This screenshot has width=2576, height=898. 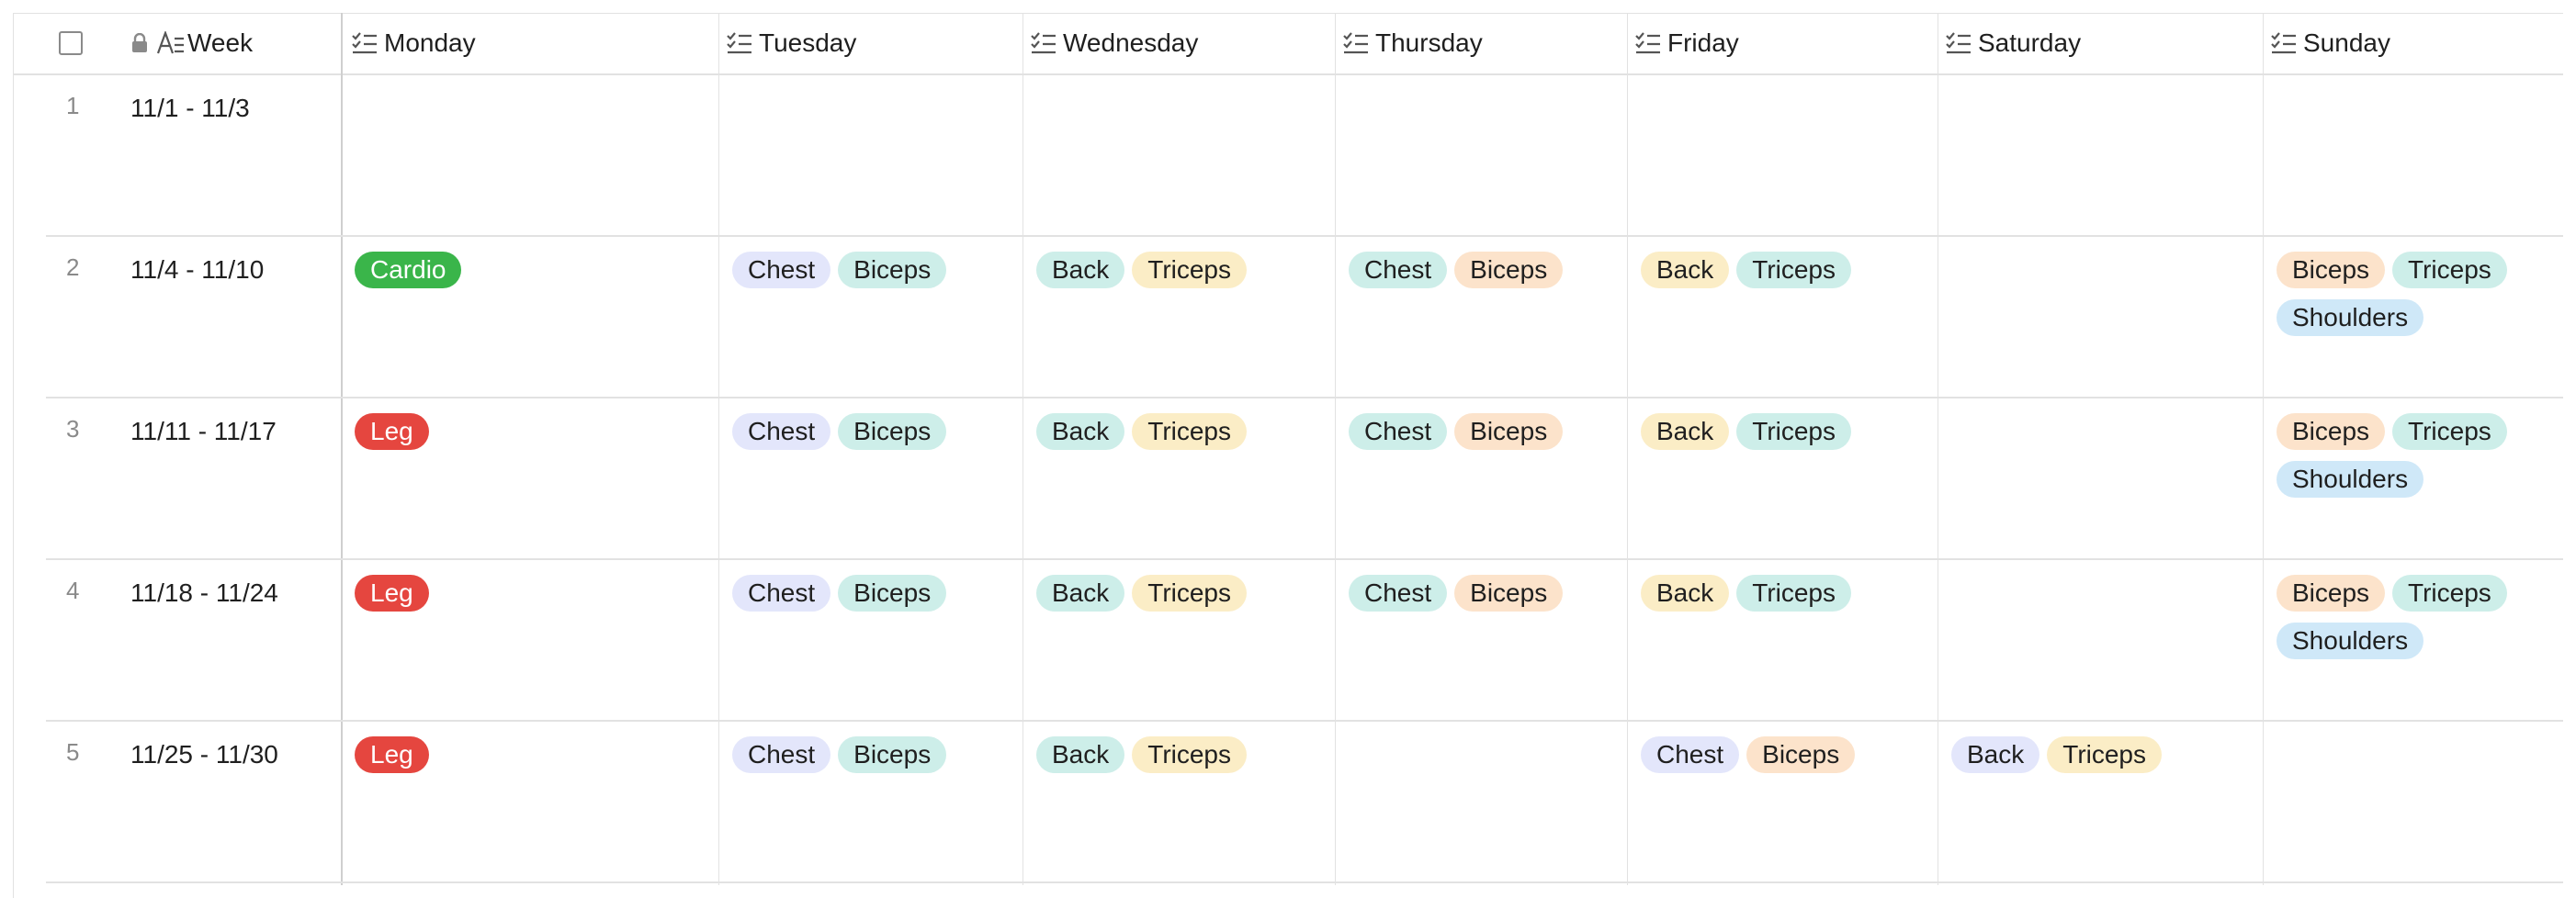 What do you see at coordinates (204, 593) in the screenshot?
I see `week-cell: 11/18 - 11/24` at bounding box center [204, 593].